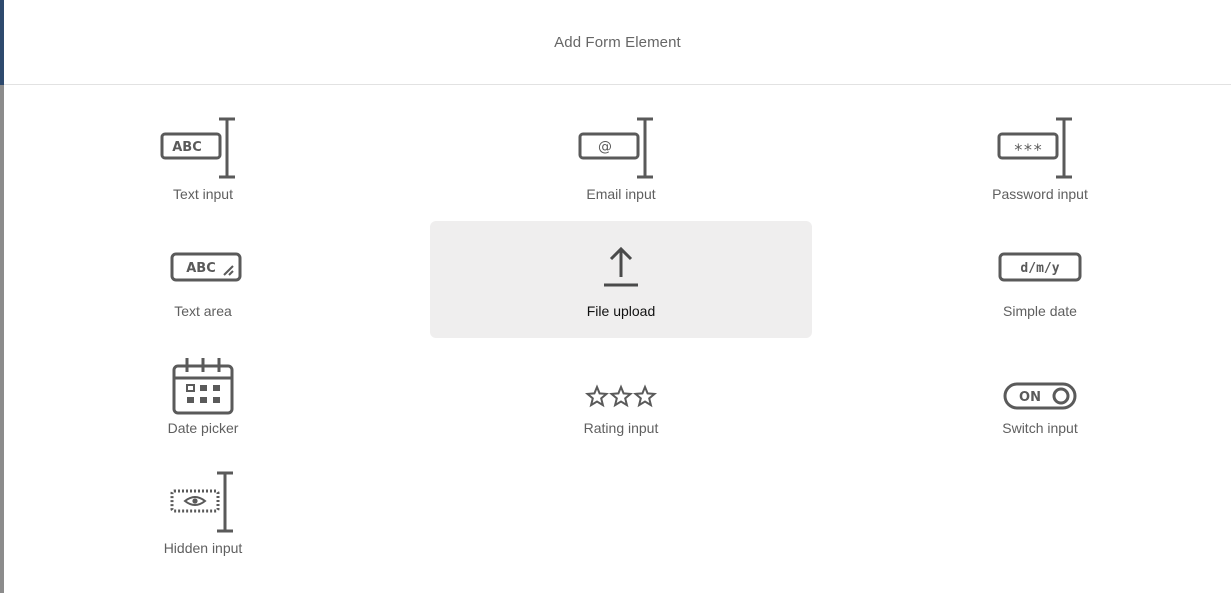 The height and width of the screenshot is (593, 1231). I want to click on option-label: Date picker, so click(203, 428).